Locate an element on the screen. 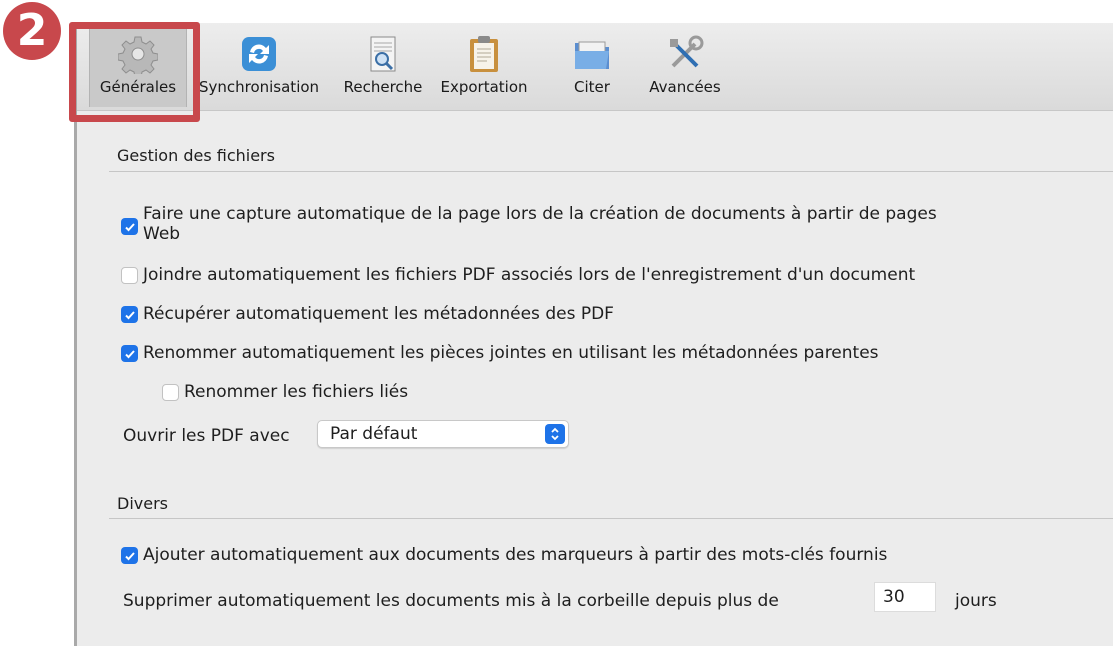  trash-suffix-label: jours is located at coordinates (976, 601).